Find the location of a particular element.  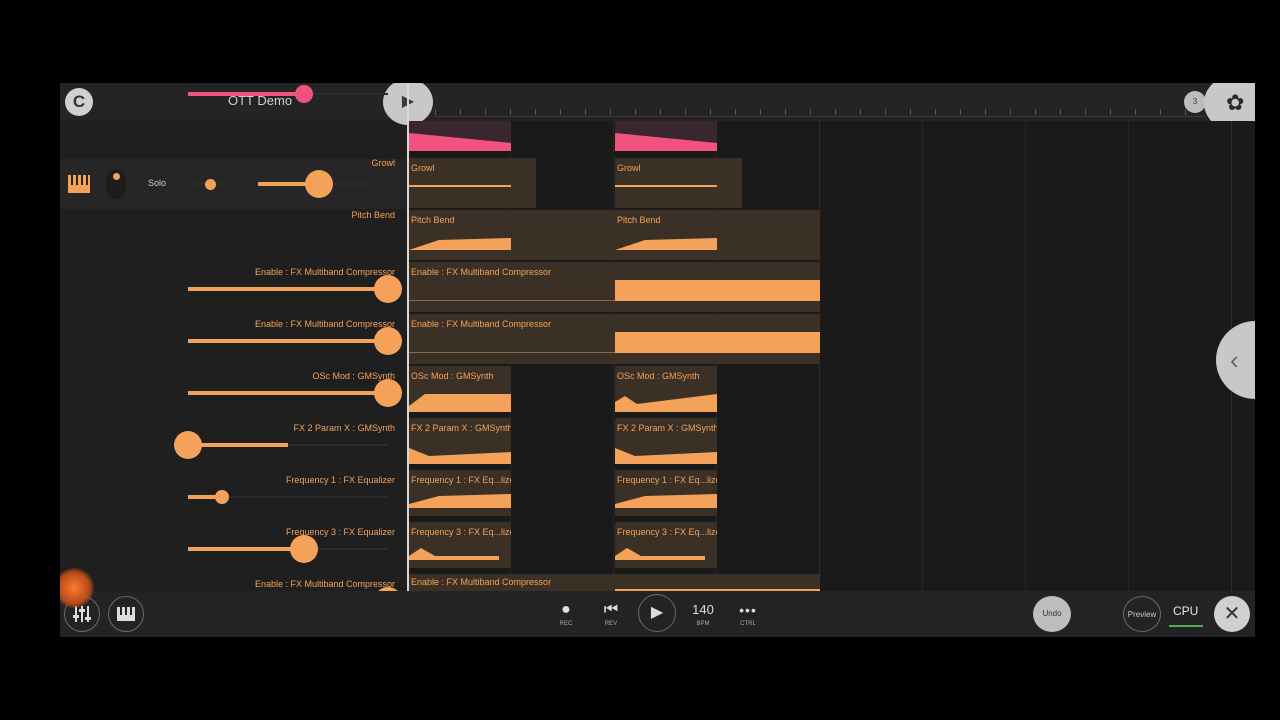

rewind-button: ⏮ REV is located at coordinates (611, 613).